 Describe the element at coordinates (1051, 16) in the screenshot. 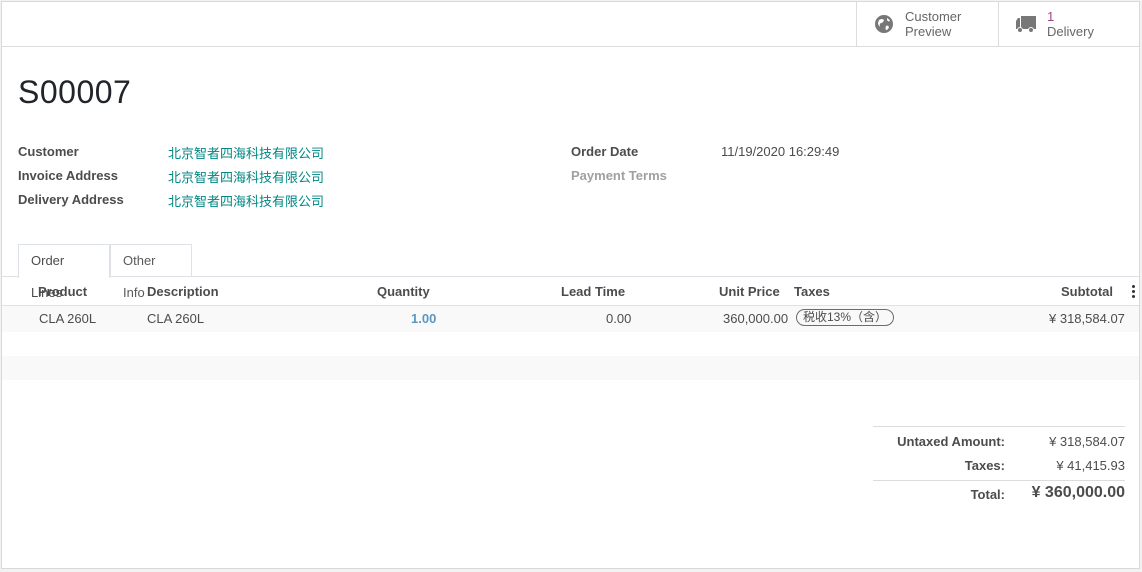

I see `delivery-count: 1` at that location.